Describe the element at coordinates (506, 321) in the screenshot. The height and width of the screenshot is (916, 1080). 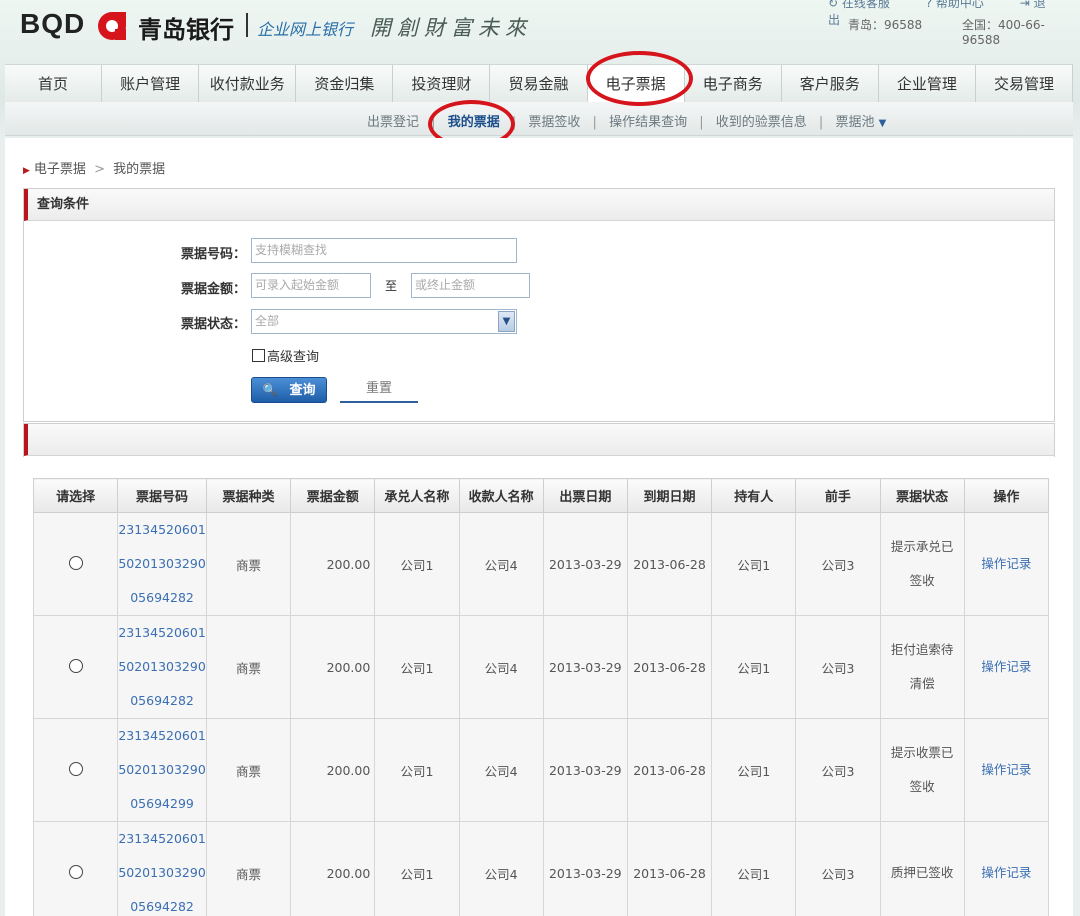
I see `chevron-down-icon: ▼` at that location.